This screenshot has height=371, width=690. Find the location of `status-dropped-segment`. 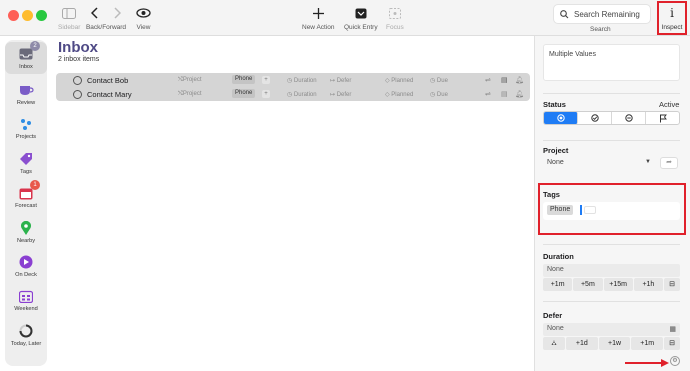

status-dropped-segment is located at coordinates (629, 118).